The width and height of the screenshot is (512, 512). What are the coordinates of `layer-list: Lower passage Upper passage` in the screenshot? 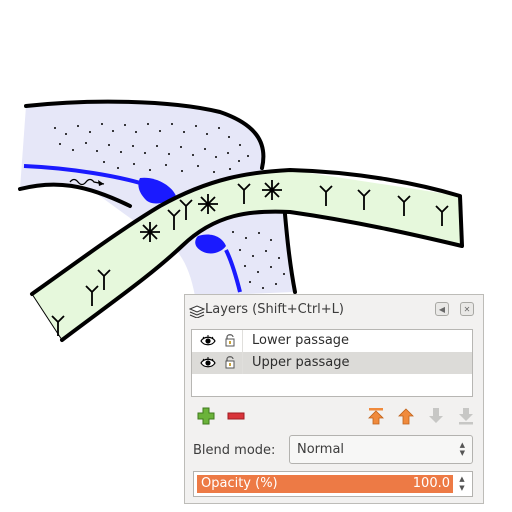 It's located at (332, 363).